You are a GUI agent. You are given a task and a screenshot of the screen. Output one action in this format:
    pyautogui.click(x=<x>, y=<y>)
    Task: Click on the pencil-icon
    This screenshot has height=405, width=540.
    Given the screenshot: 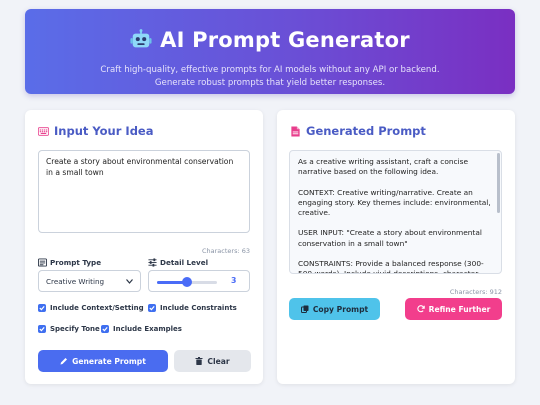 What is the action you would take?
    pyautogui.click(x=64, y=361)
    